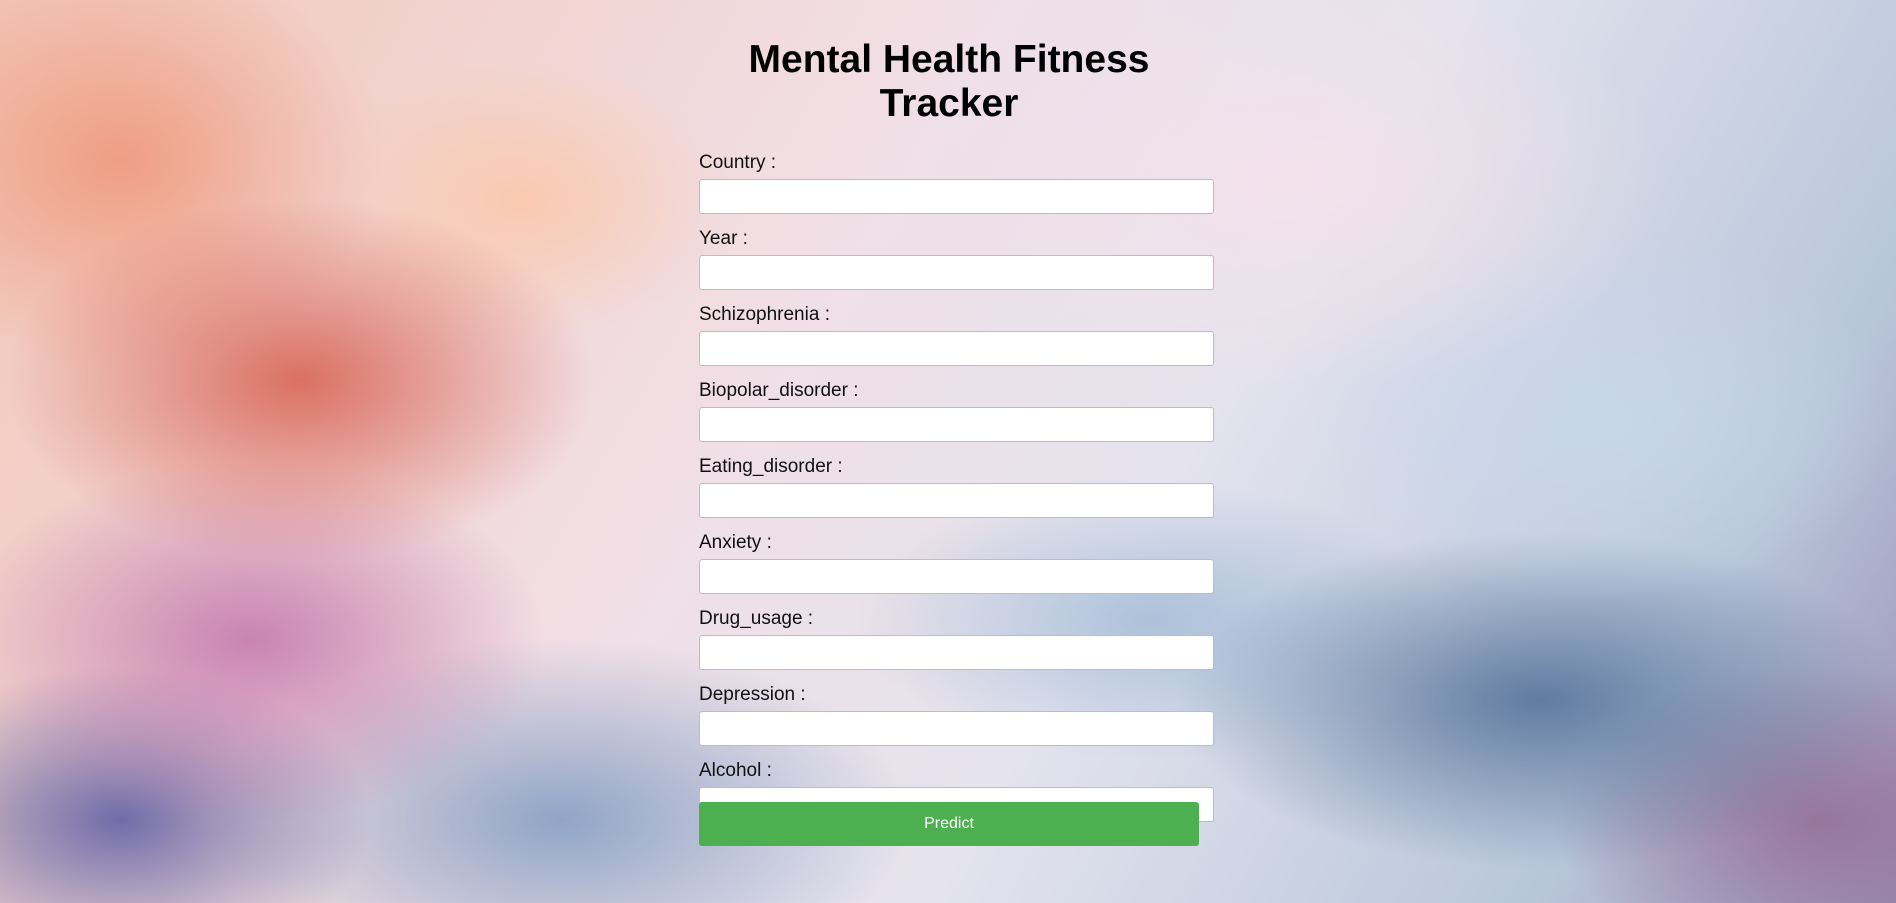 This screenshot has height=903, width=1896. What do you see at coordinates (956, 728) in the screenshot?
I see `depression-input` at bounding box center [956, 728].